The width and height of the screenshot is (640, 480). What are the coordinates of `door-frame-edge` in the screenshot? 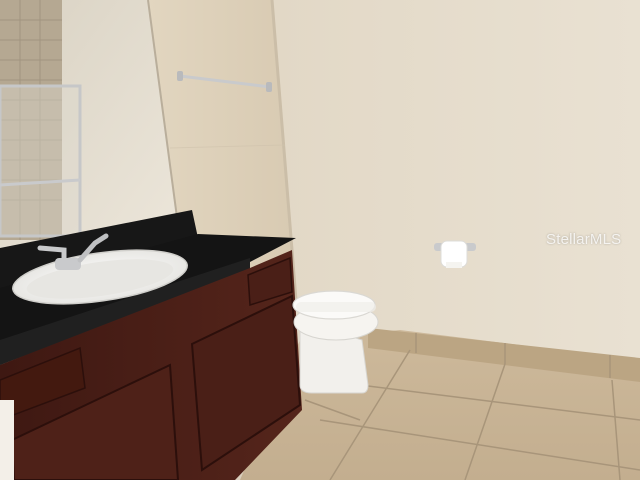 It's located at (7, 440).